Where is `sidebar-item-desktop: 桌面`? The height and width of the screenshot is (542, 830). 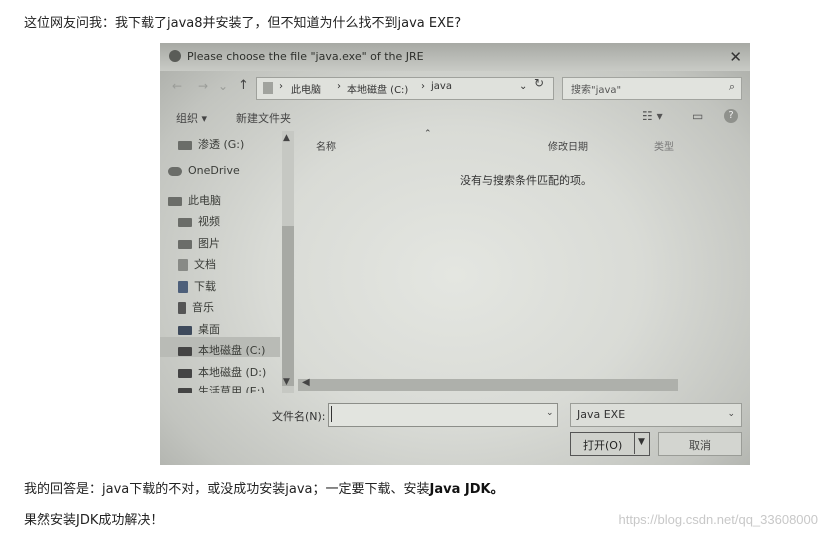
sidebar-item-desktop: 桌面 is located at coordinates (199, 329).